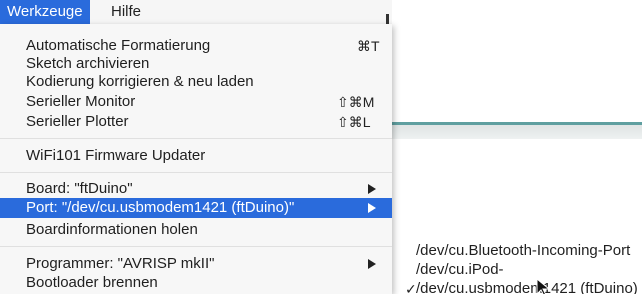  I want to click on window-strip, so click(510, 132).